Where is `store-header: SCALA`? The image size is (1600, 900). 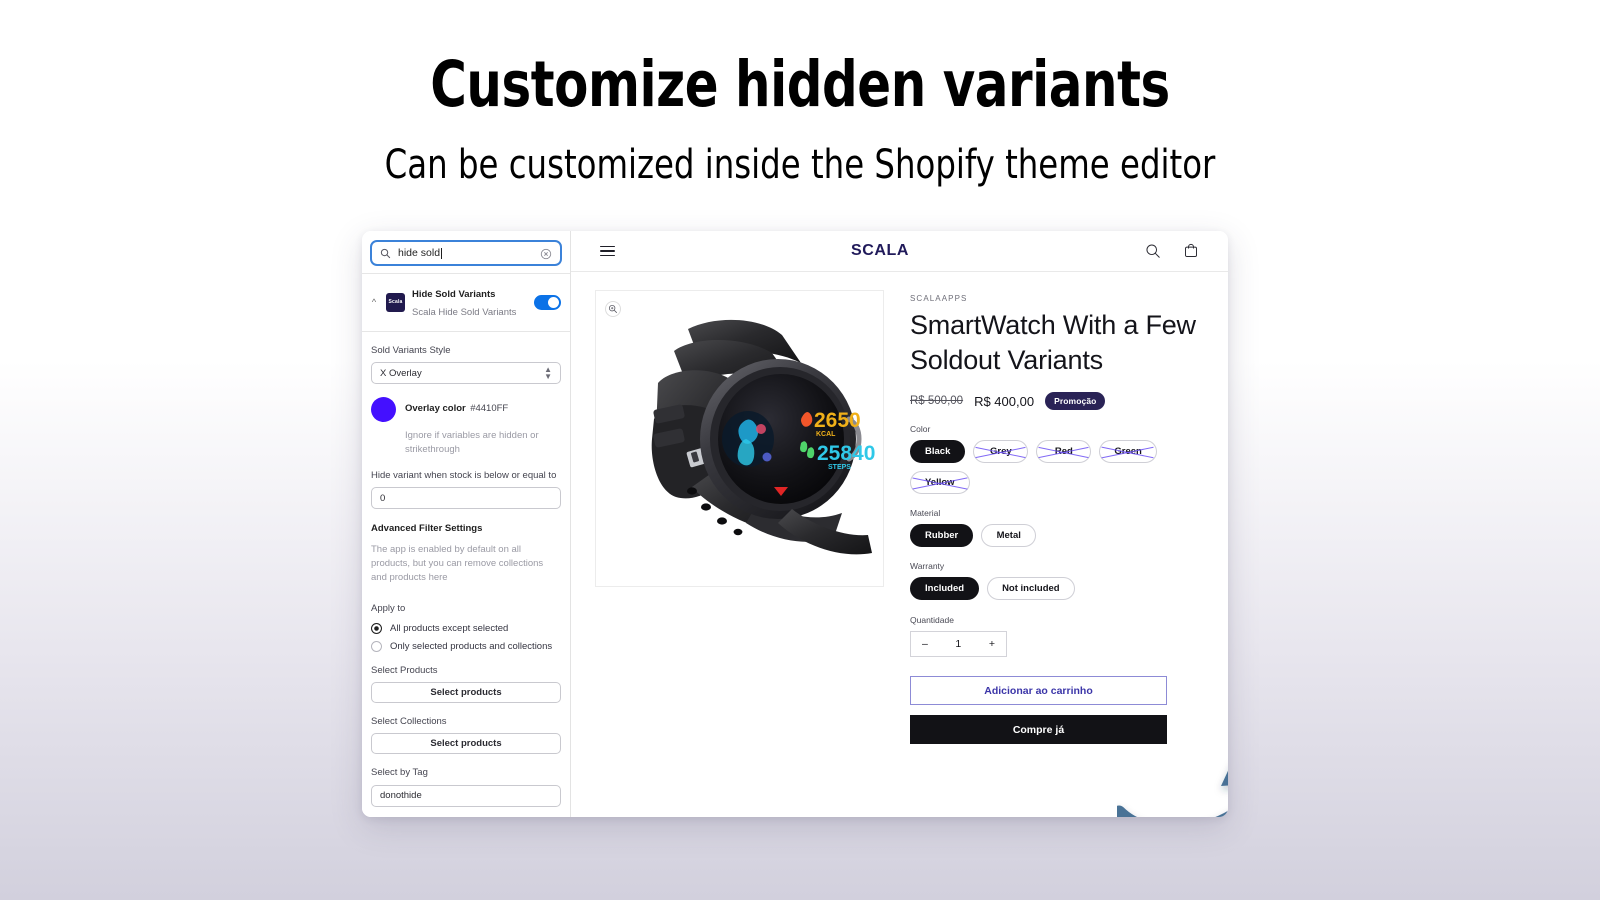 store-header: SCALA is located at coordinates (899, 251).